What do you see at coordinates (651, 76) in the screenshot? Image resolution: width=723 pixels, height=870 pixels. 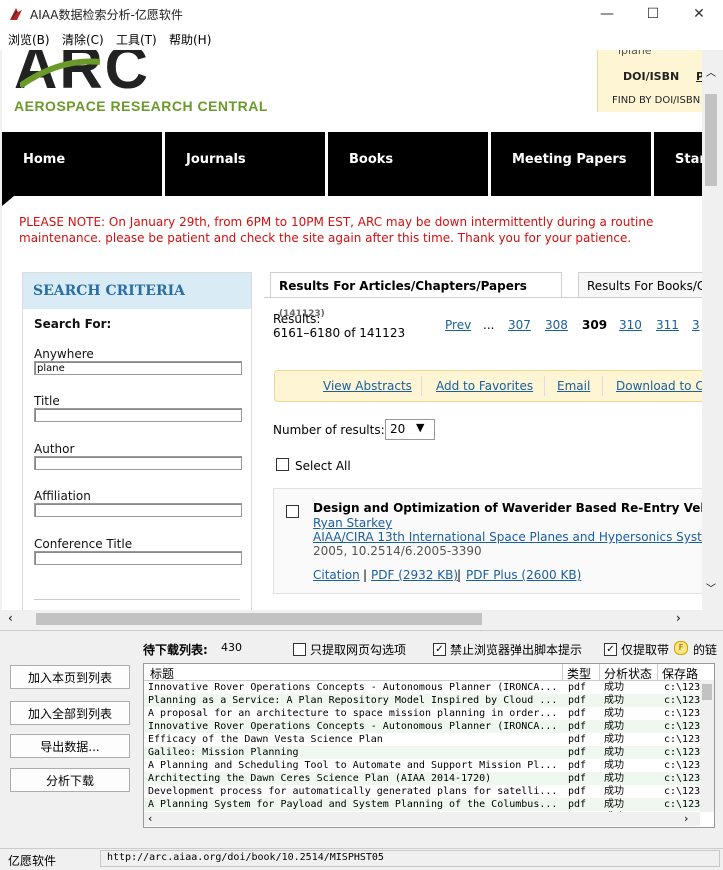 I see `doi-label: DOI/ISBN` at bounding box center [651, 76].